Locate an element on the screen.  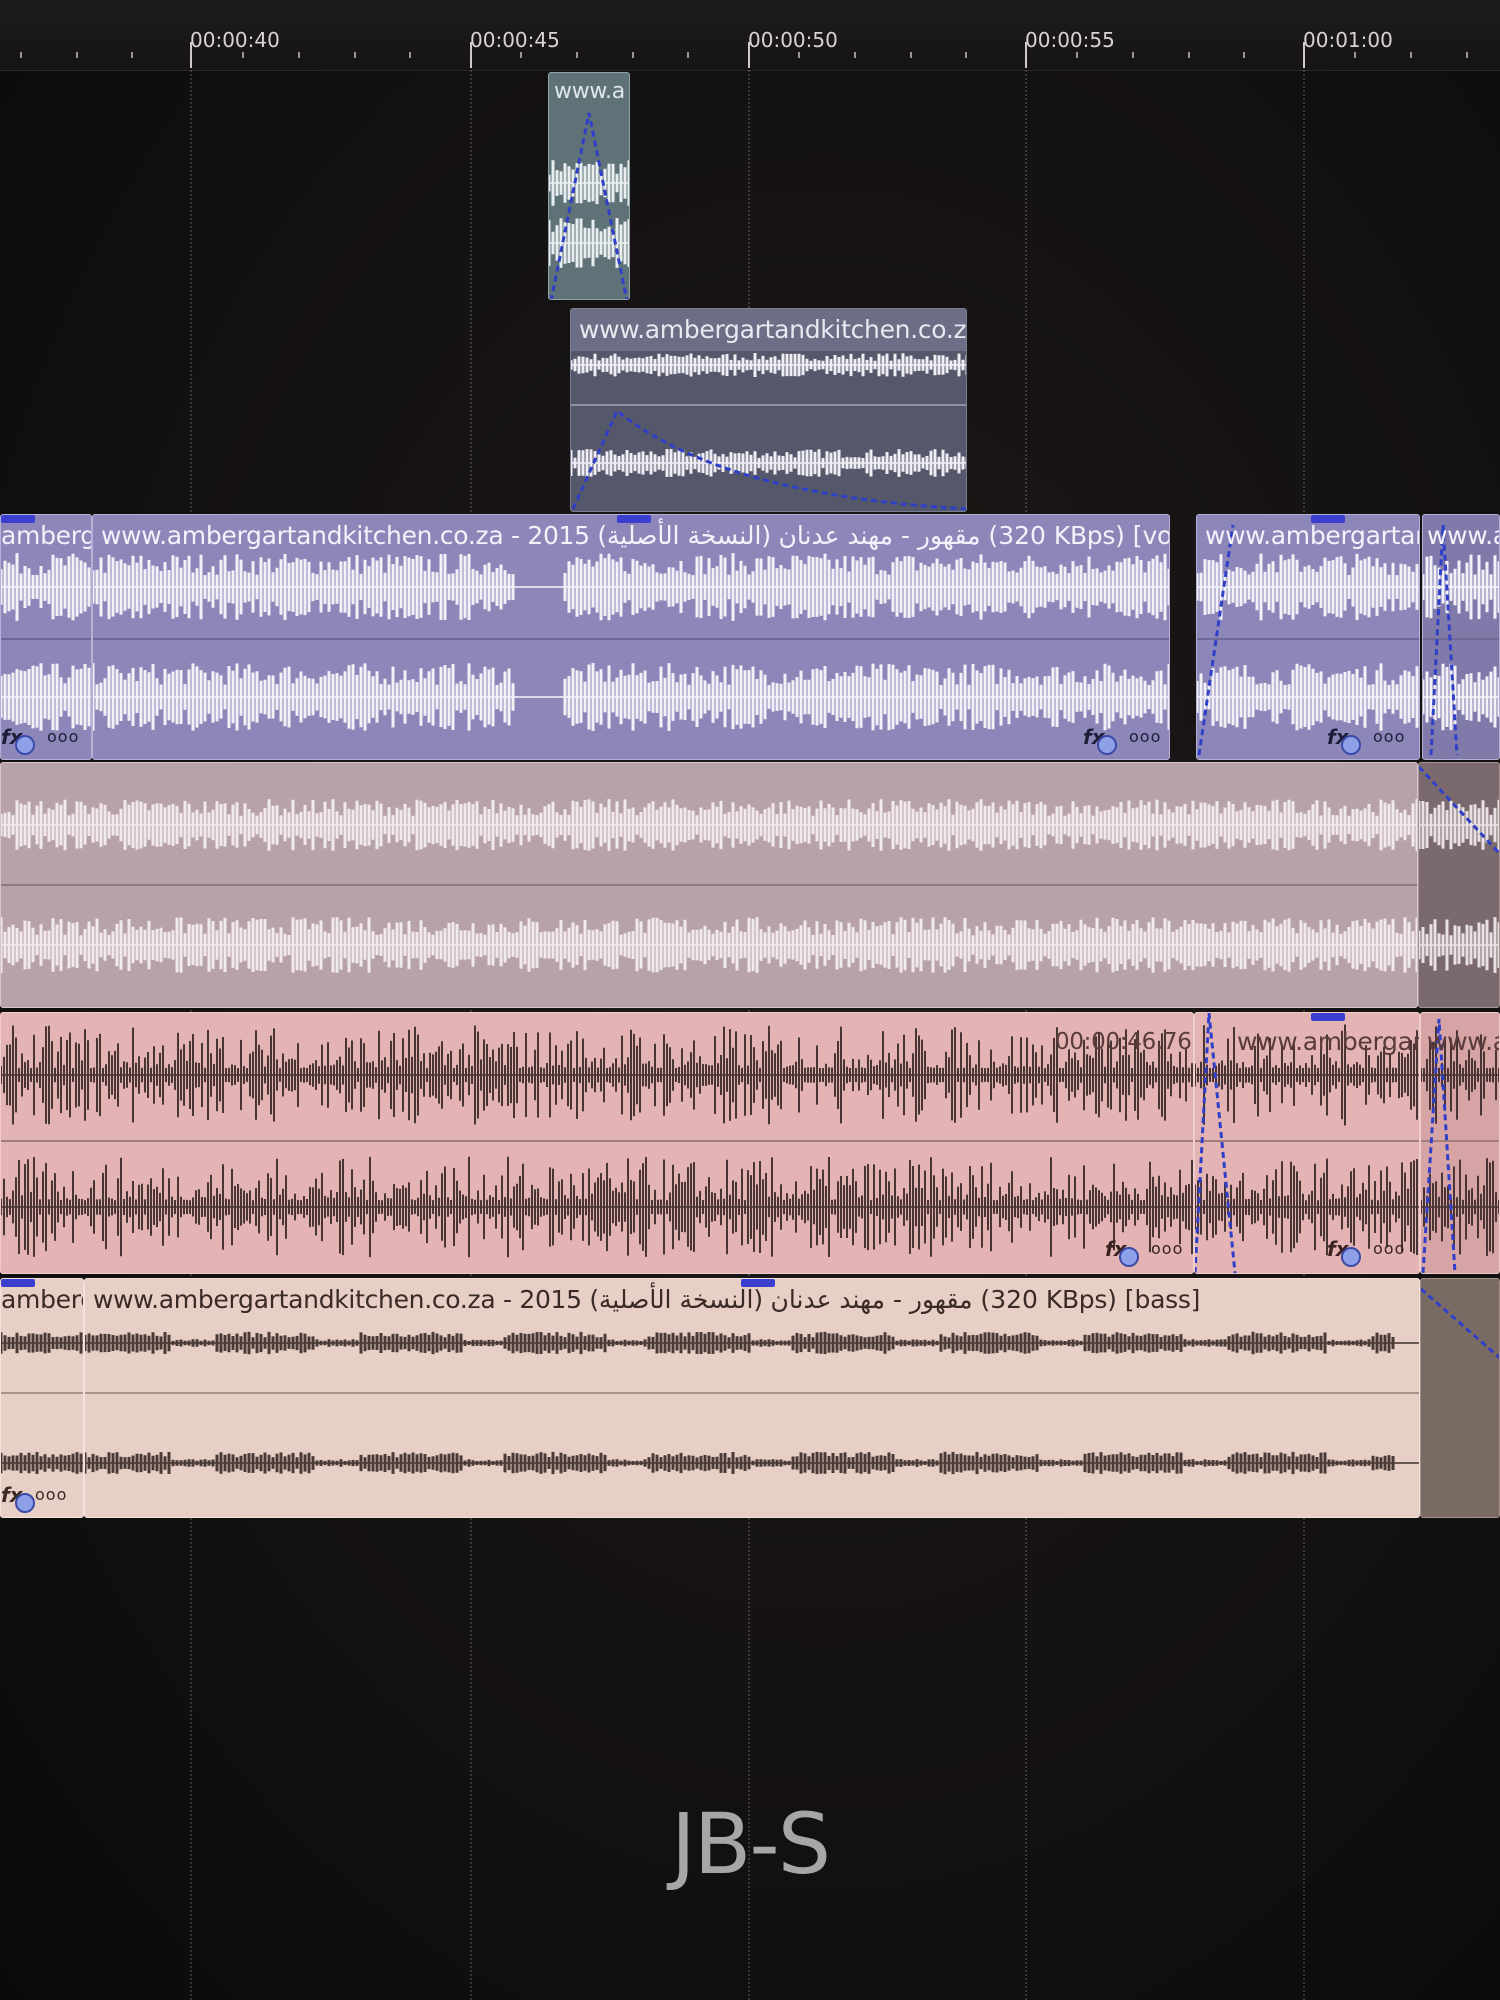
audio-clip-fx-a: www.a is located at coordinates (589, 186).